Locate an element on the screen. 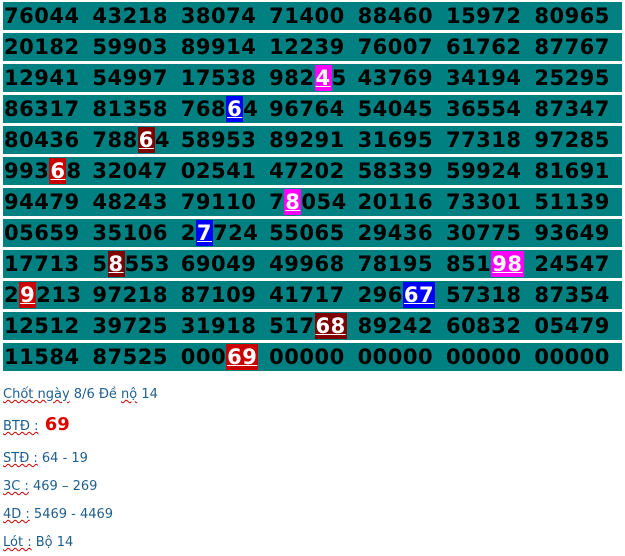 The width and height of the screenshot is (625, 556). grid-cell: 78054 is located at coordinates (312, 202).